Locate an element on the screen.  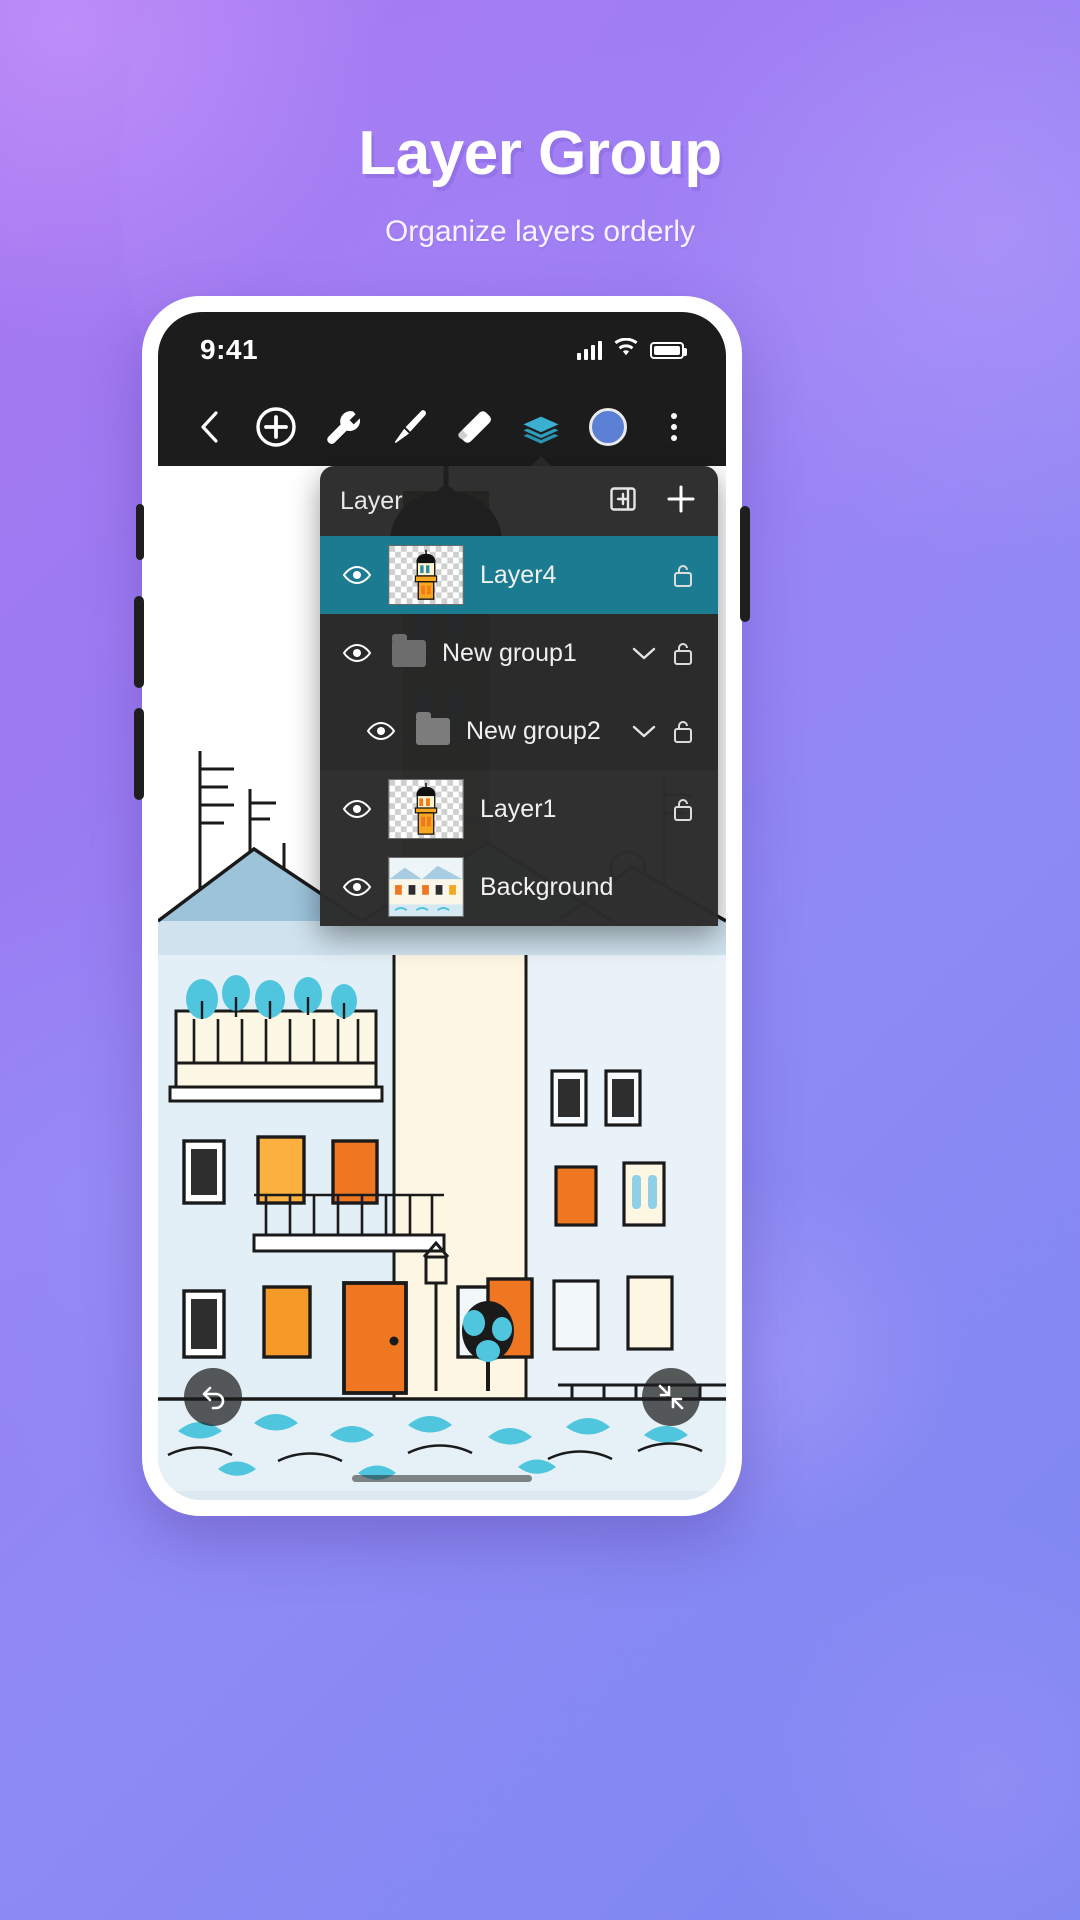
fit-screen-button is located at coordinates (671, 1397).